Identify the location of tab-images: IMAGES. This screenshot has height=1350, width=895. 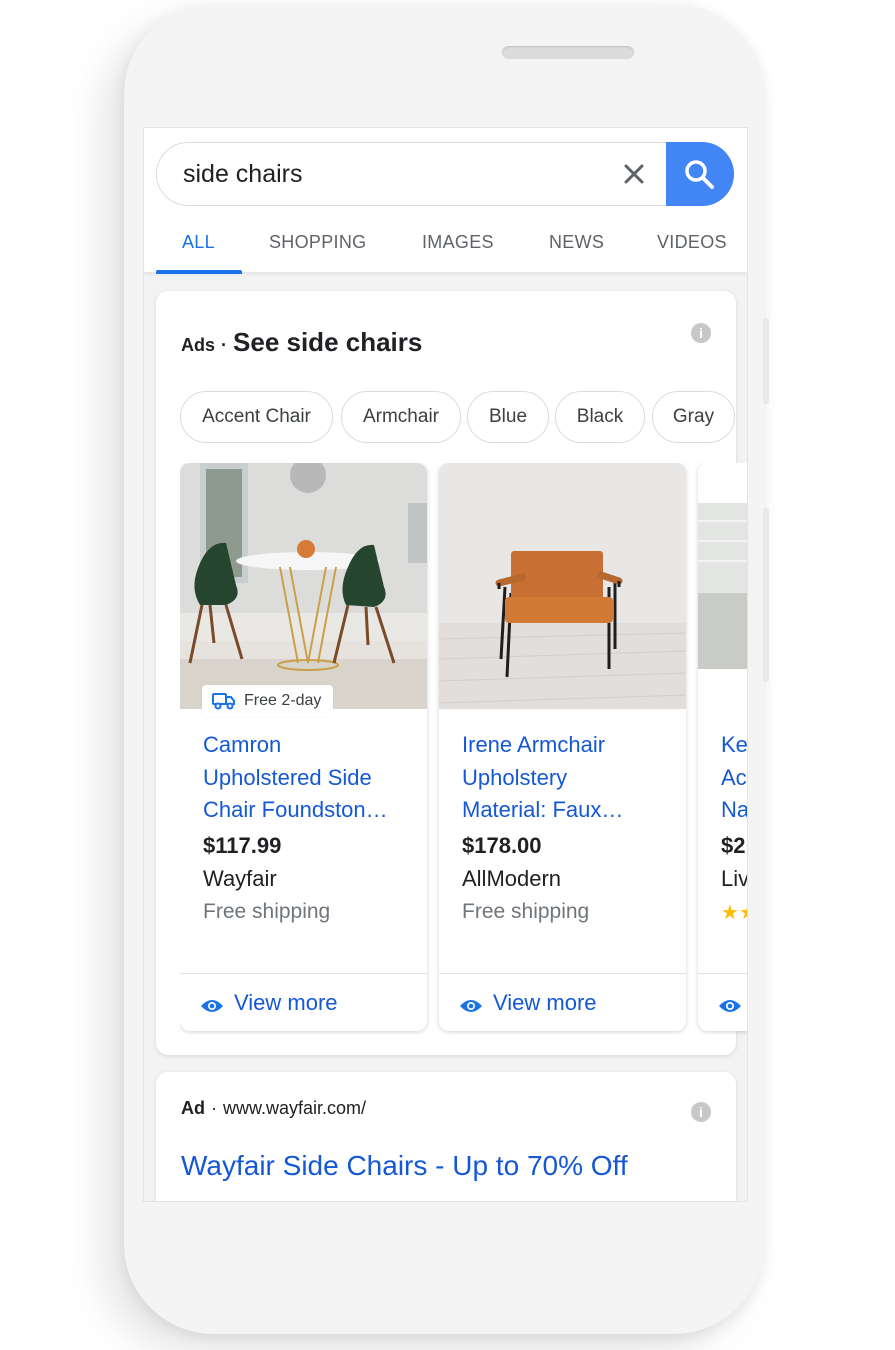
(458, 242).